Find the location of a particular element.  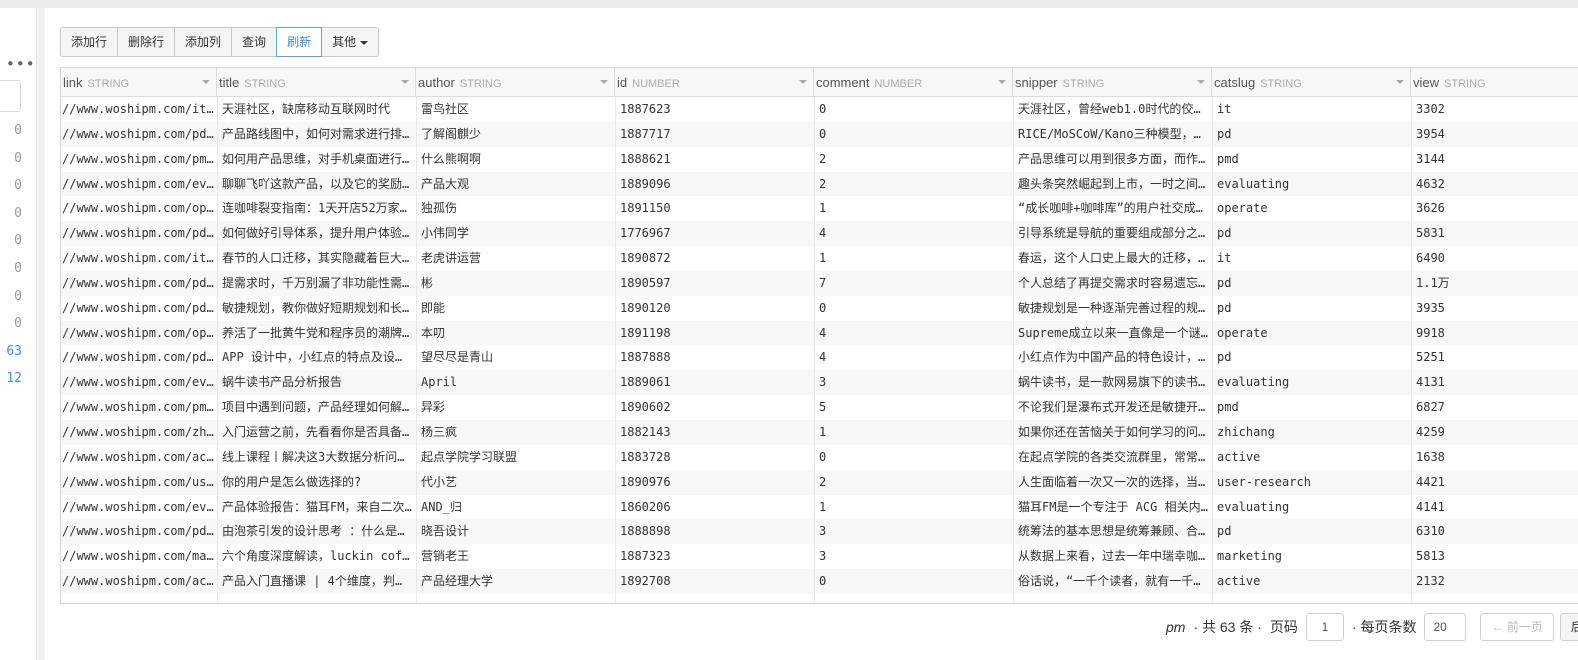

cell-catslug: marketing is located at coordinates (1312, 556).